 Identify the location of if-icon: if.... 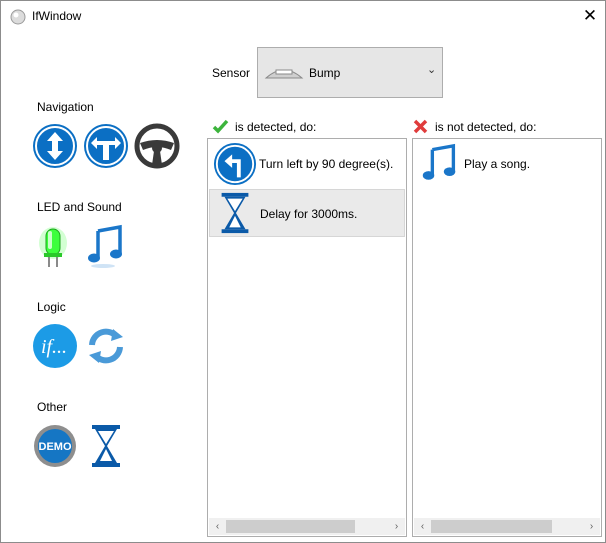
(55, 346).